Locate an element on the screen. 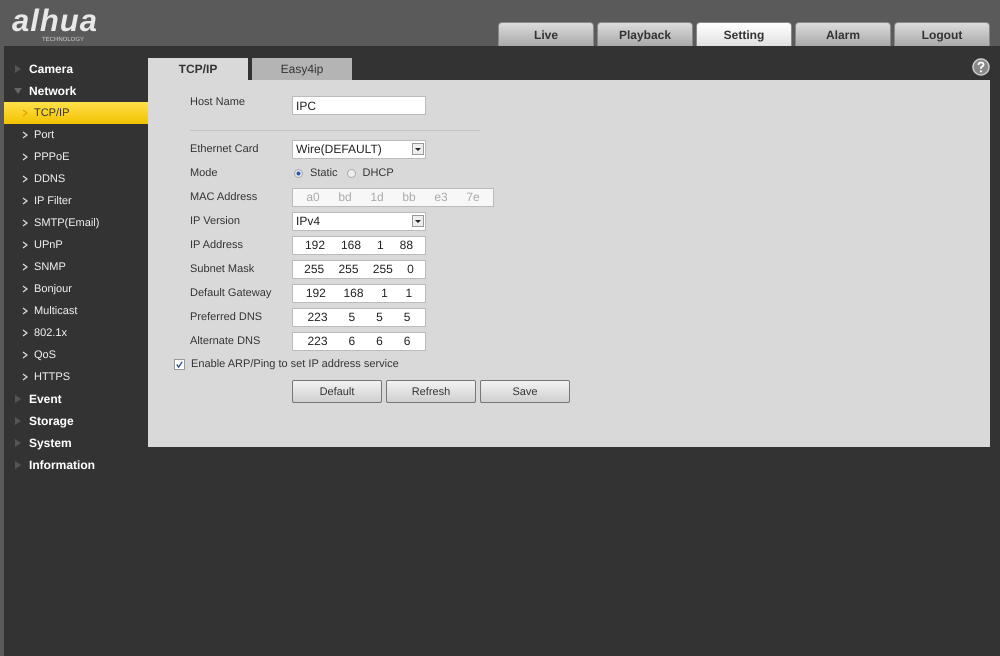 The height and width of the screenshot is (656, 1000). ip-address-field: 255 255 255 0 is located at coordinates (359, 269).